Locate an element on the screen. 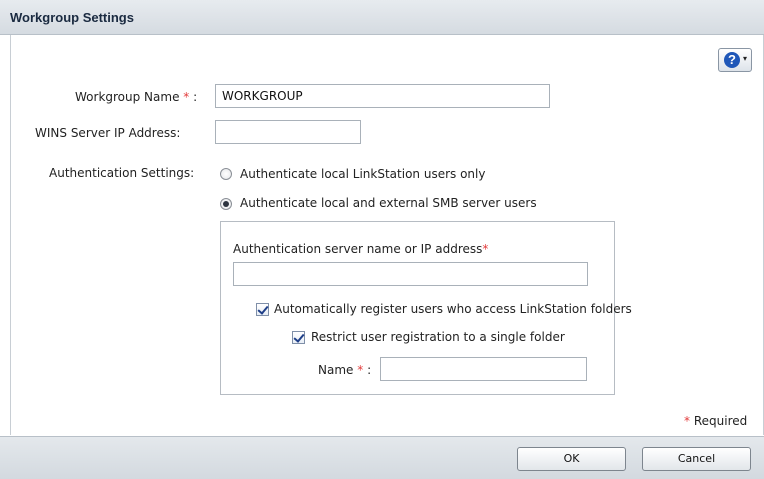 The width and height of the screenshot is (764, 479). folder-name-label: Name * : is located at coordinates (345, 370).